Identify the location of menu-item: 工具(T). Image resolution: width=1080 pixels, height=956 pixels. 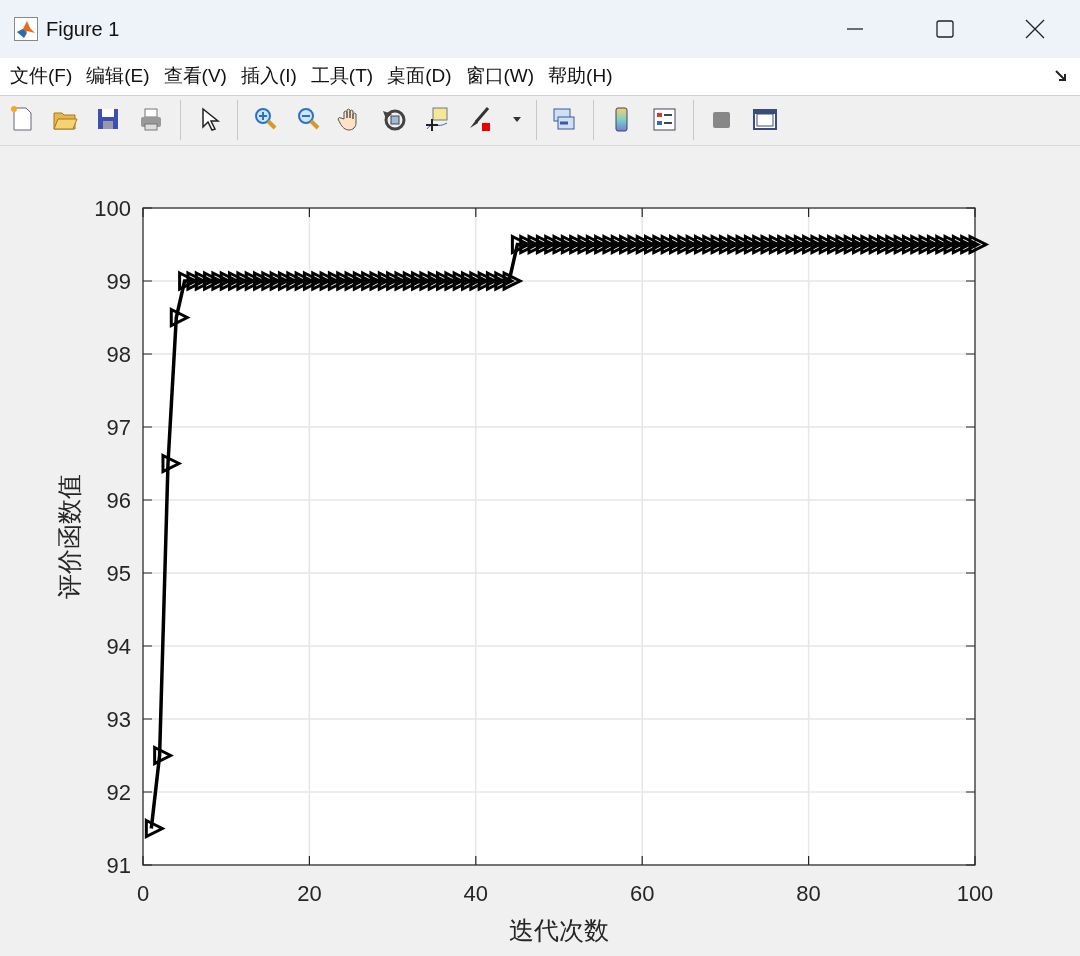
(342, 76).